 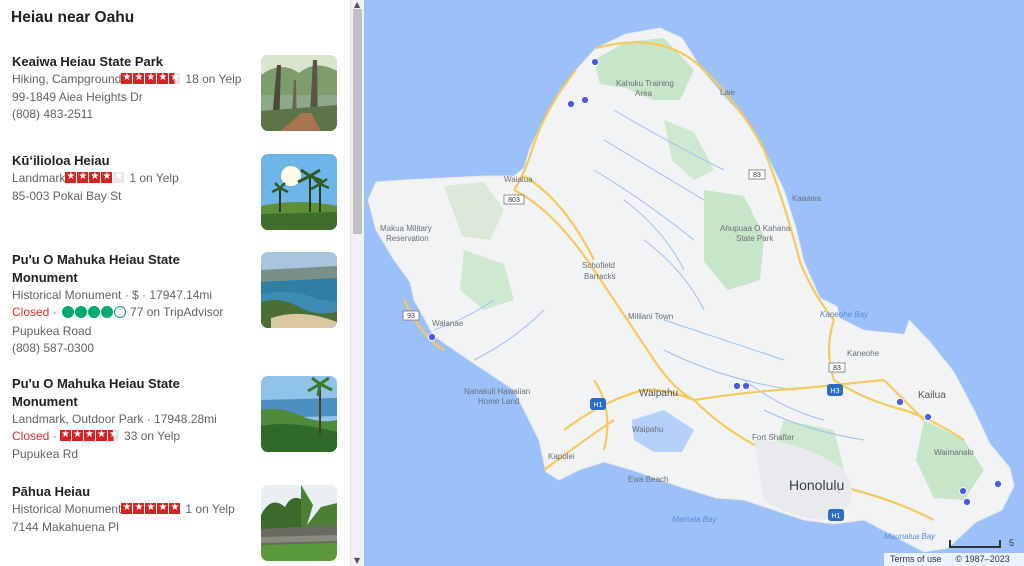 What do you see at coordinates (357, 561) in the screenshot?
I see `scroll-down-arrow-icon: ▼` at bounding box center [357, 561].